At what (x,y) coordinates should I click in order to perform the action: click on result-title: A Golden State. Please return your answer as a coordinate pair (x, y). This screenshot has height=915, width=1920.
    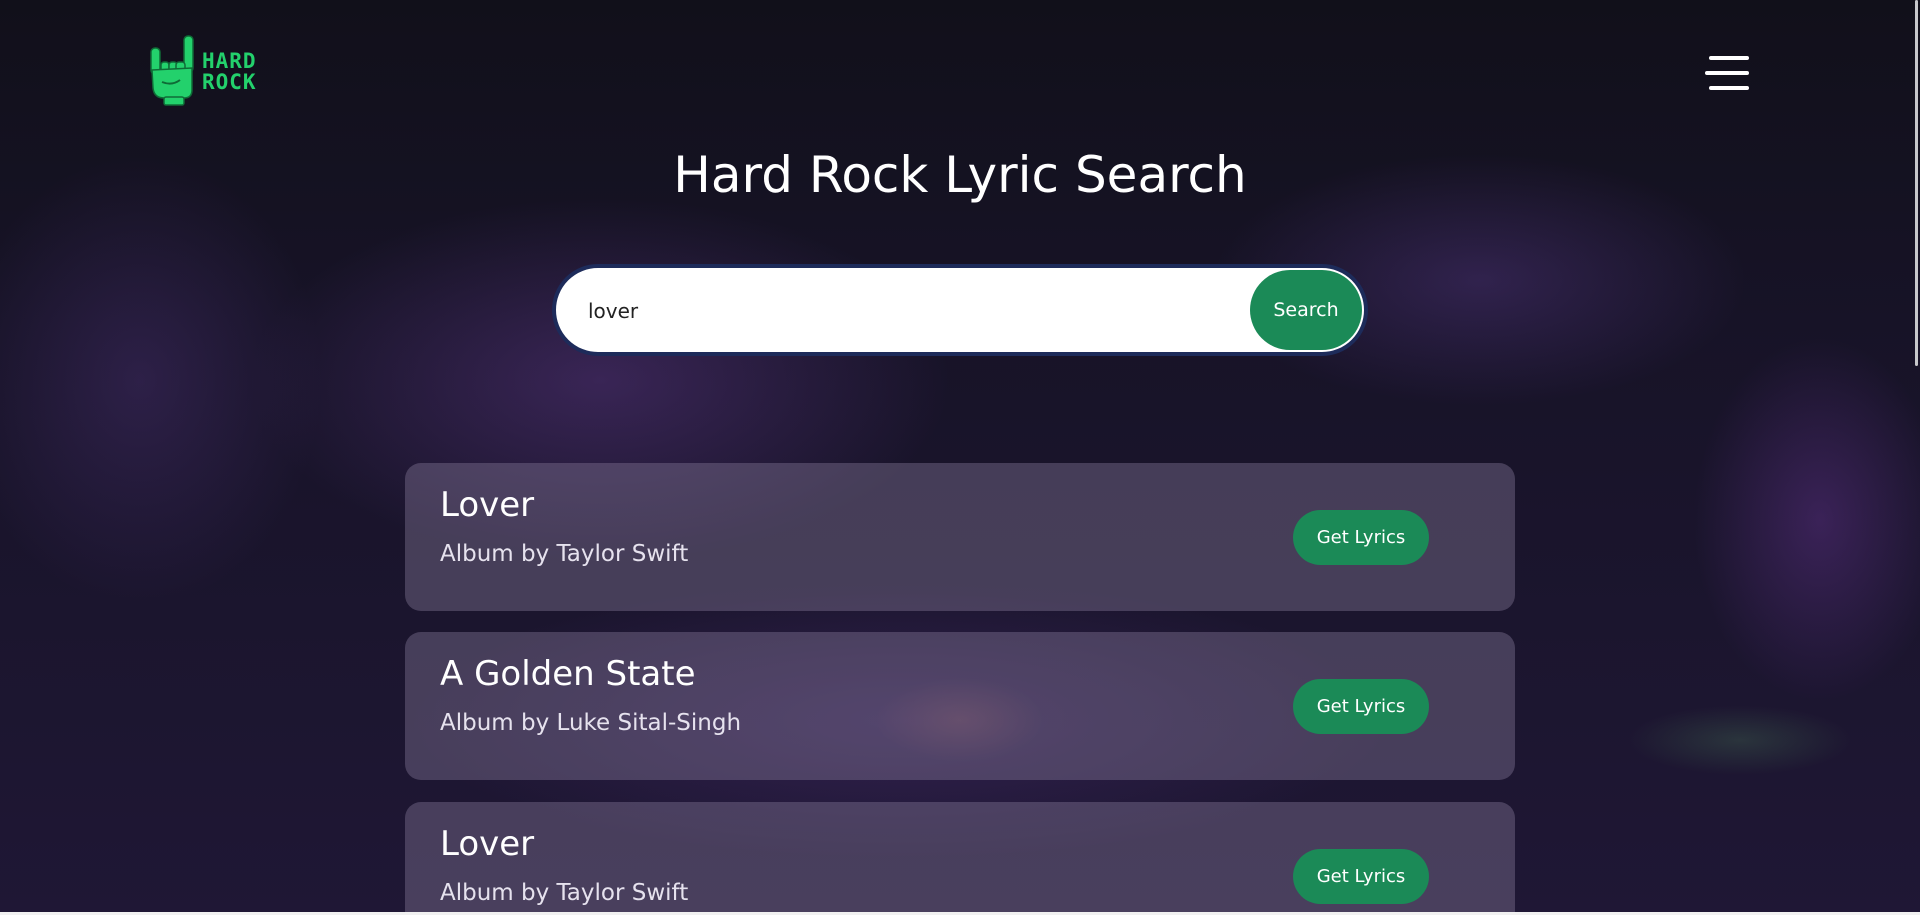
    Looking at the image, I should click on (568, 674).